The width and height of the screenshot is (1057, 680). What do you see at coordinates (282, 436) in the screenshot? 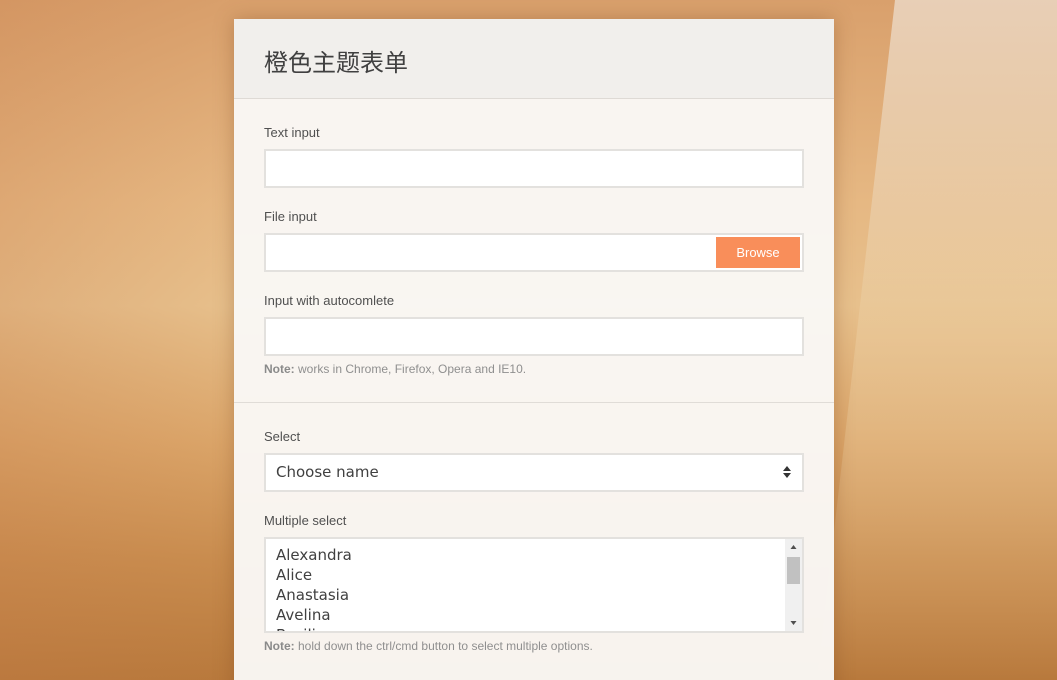
I see `select-label: Select` at bounding box center [282, 436].